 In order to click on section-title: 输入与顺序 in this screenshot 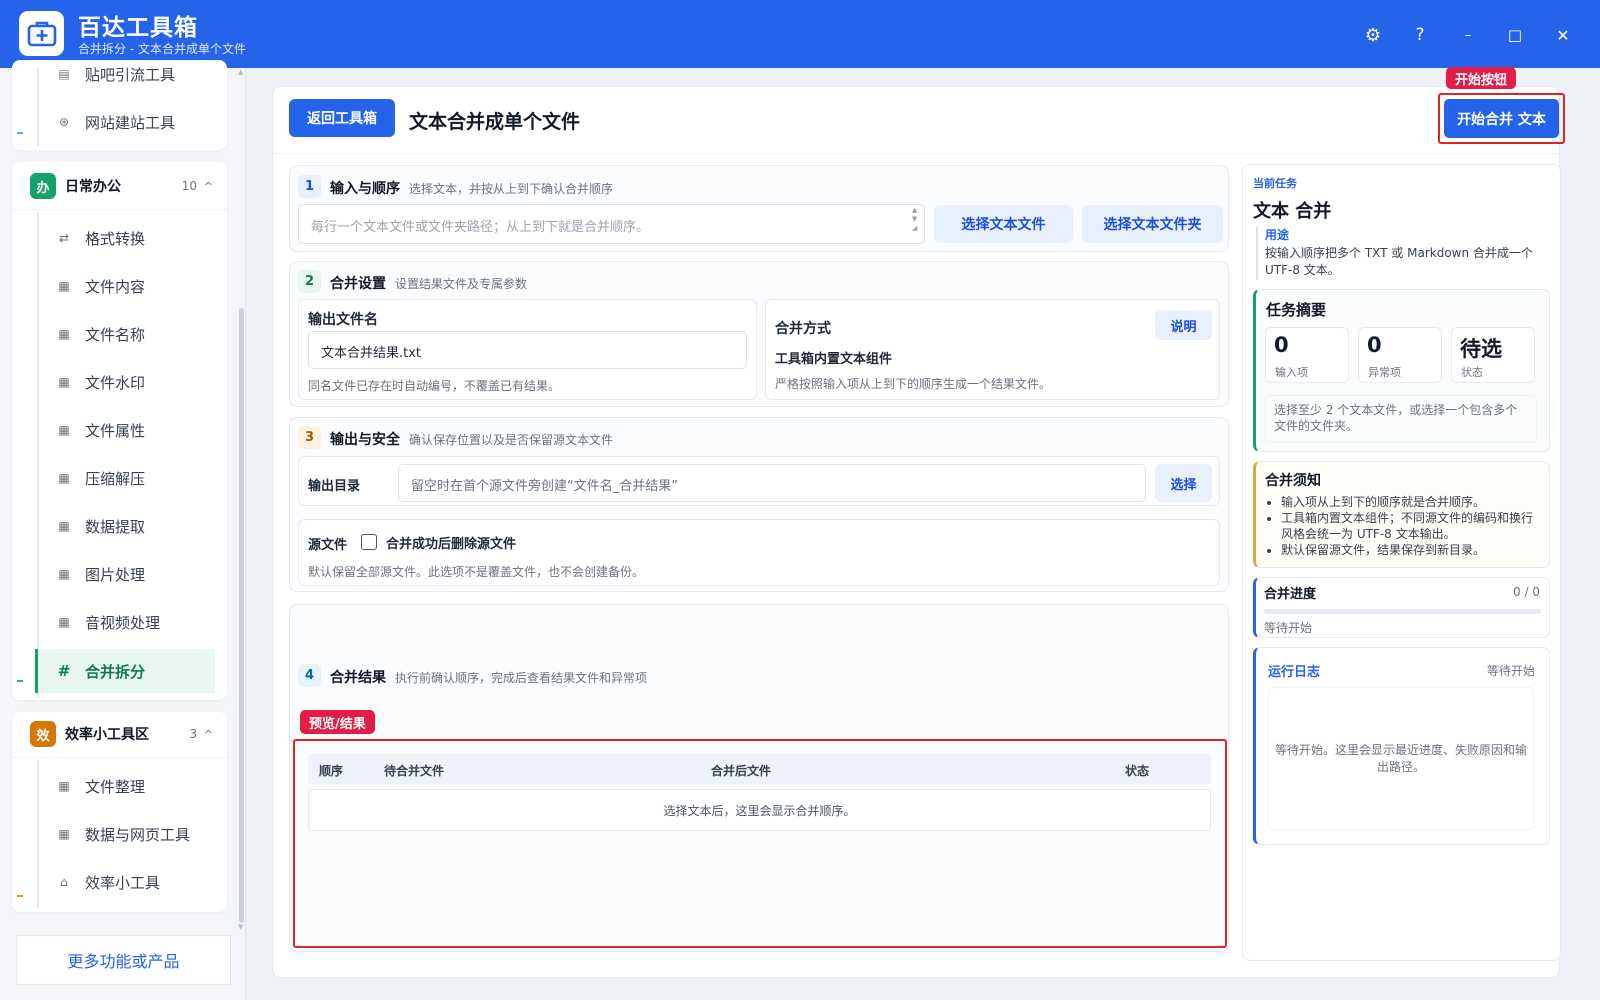, I will do `click(365, 189)`.